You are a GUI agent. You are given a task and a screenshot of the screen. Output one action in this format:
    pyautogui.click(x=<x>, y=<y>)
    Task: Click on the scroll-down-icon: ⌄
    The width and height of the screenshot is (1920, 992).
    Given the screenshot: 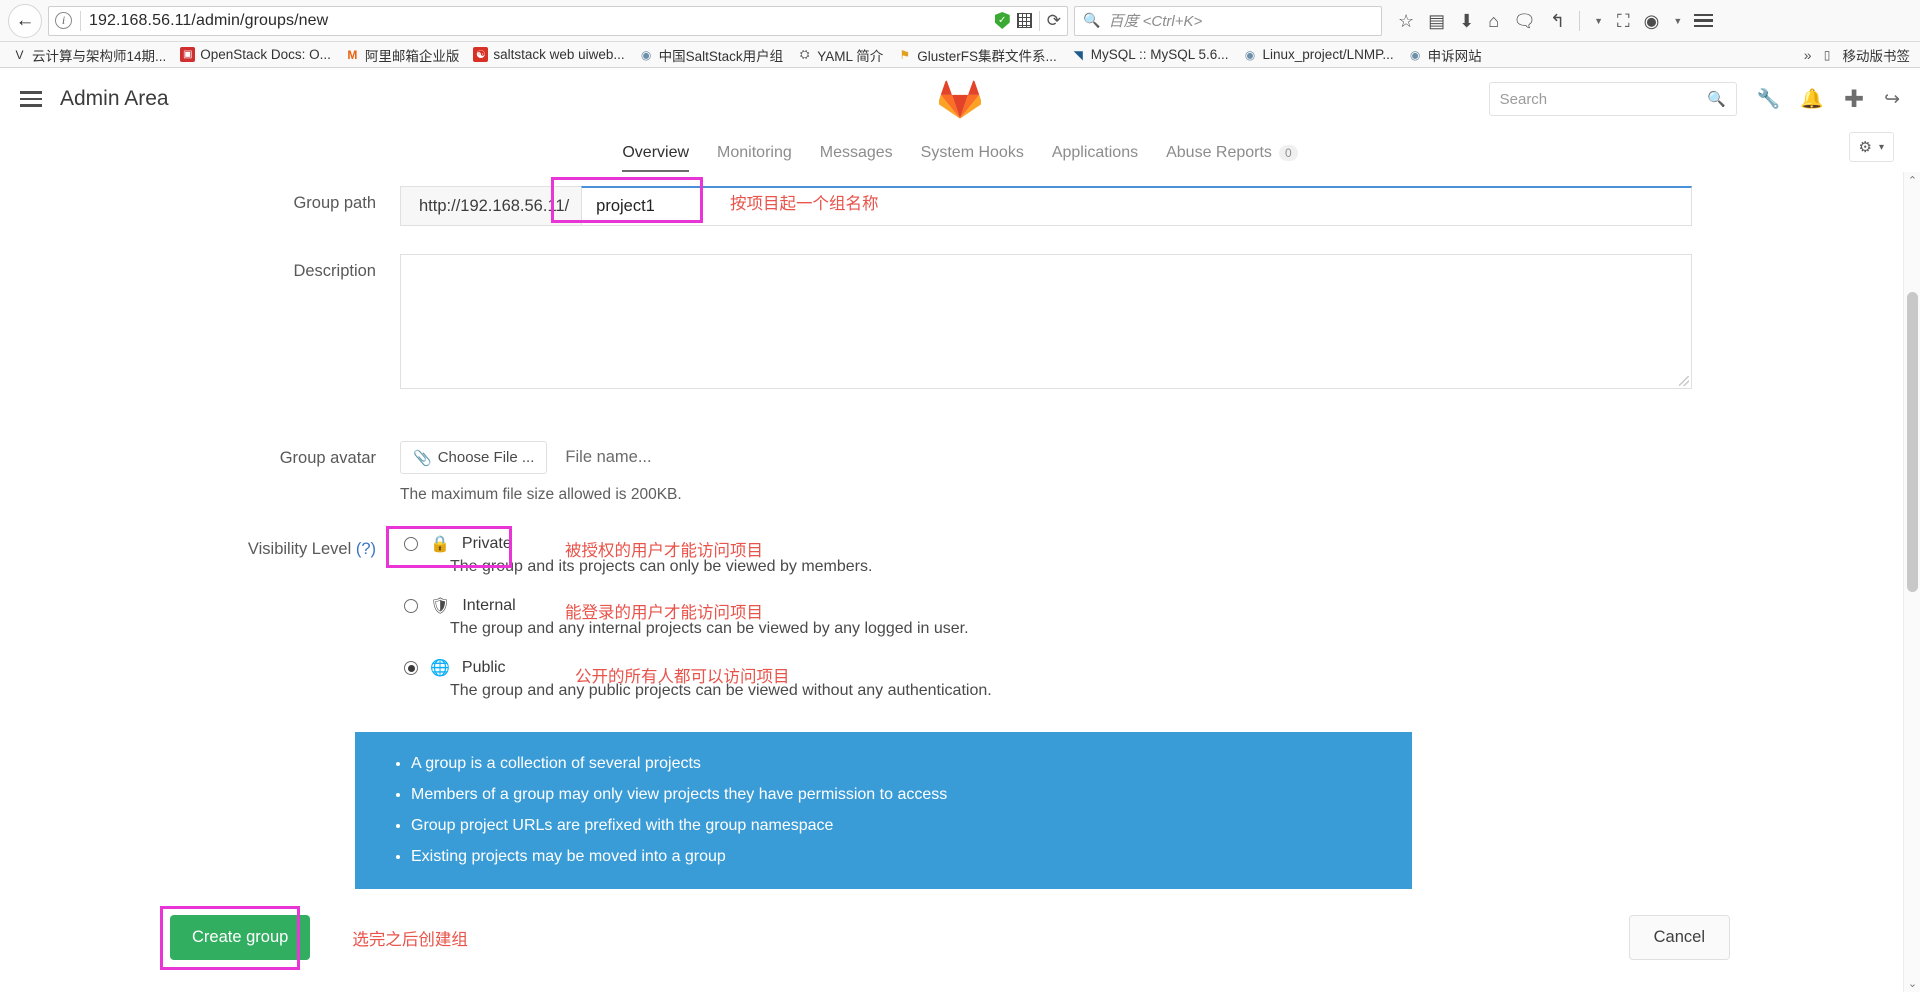 What is the action you would take?
    pyautogui.click(x=1912, y=983)
    